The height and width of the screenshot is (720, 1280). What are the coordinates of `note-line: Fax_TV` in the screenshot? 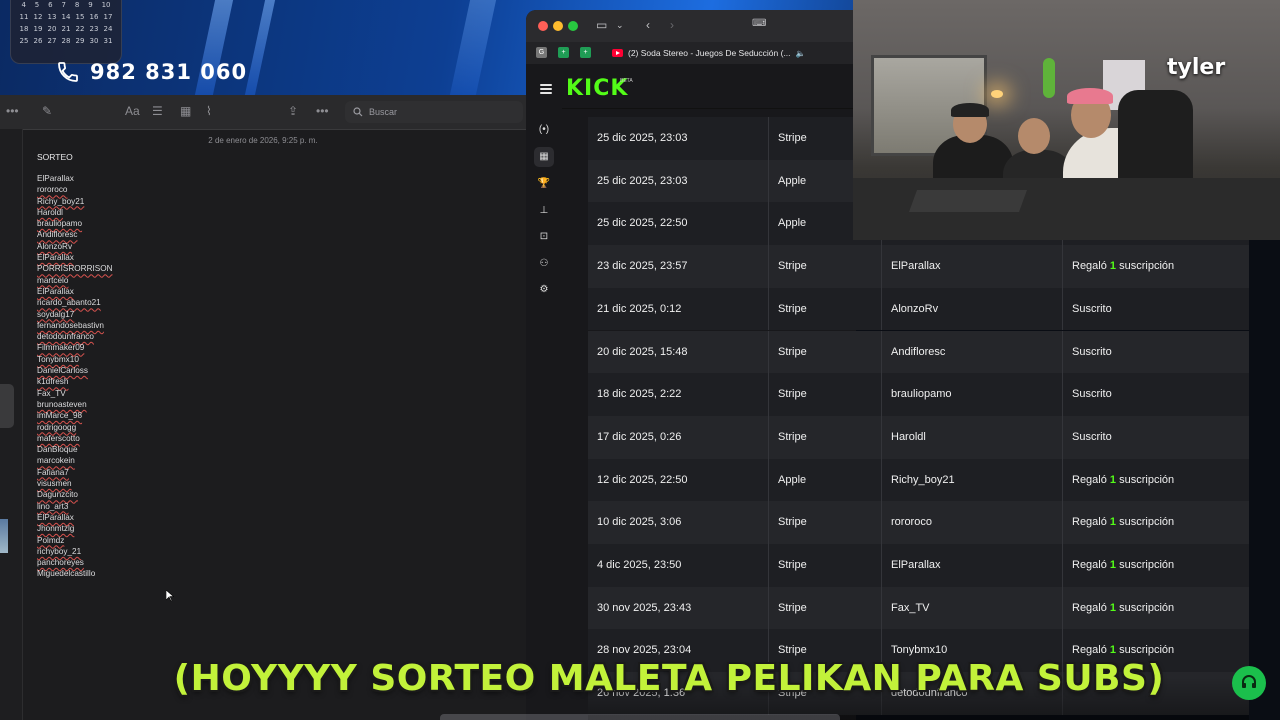 It's located at (75, 393).